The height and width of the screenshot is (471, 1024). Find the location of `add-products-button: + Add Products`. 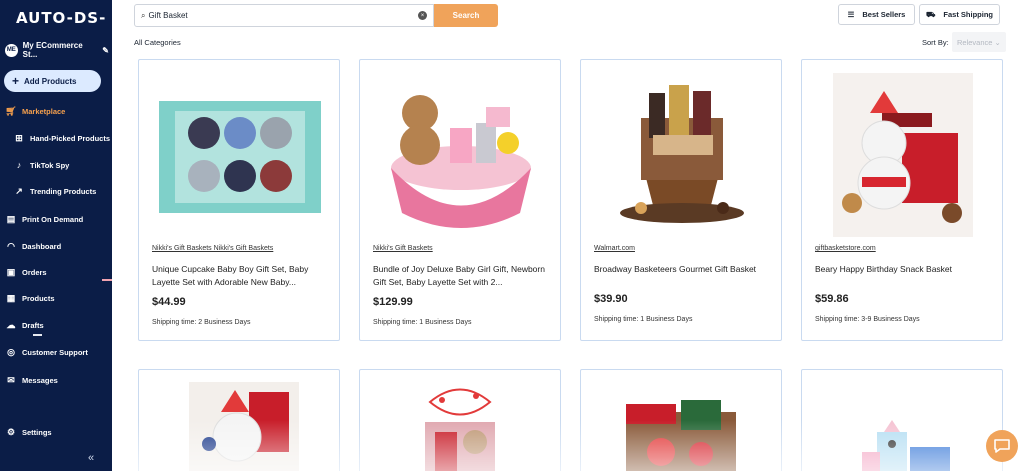

add-products-button: + Add Products is located at coordinates (52, 81).